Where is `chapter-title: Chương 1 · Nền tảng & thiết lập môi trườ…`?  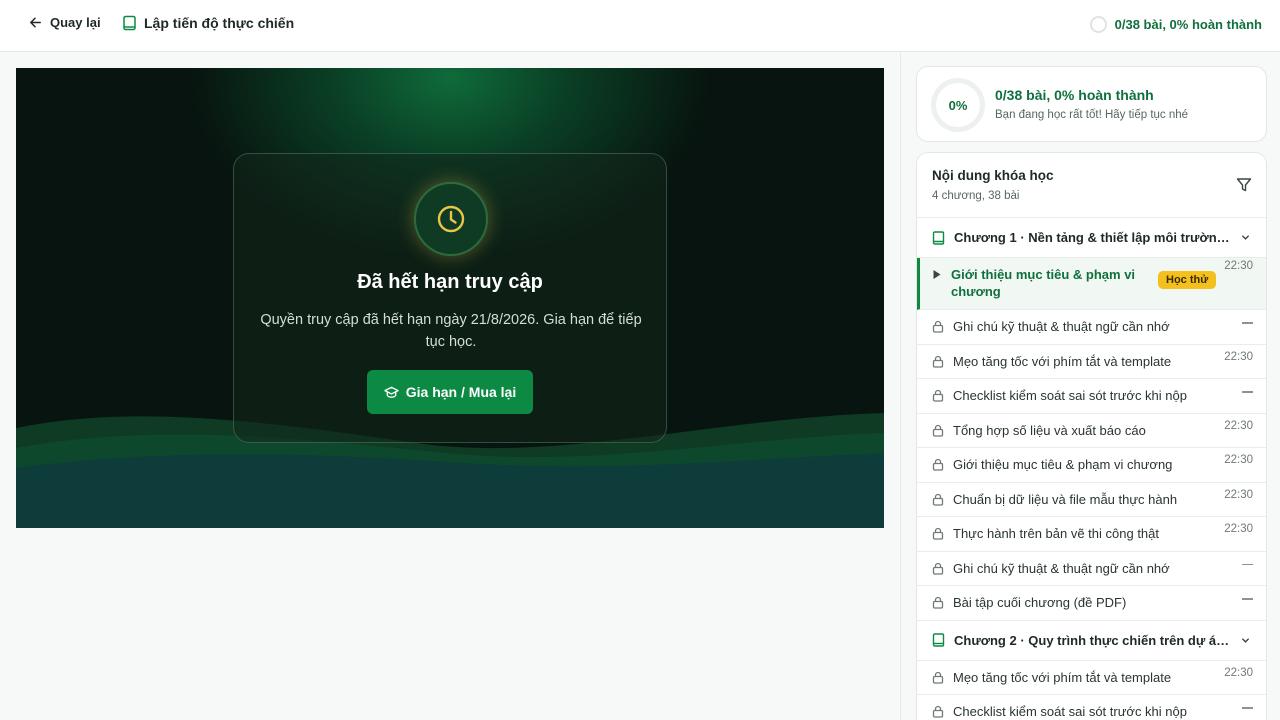 chapter-title: Chương 1 · Nền tảng & thiết lập môi trườ… is located at coordinates (1092, 237).